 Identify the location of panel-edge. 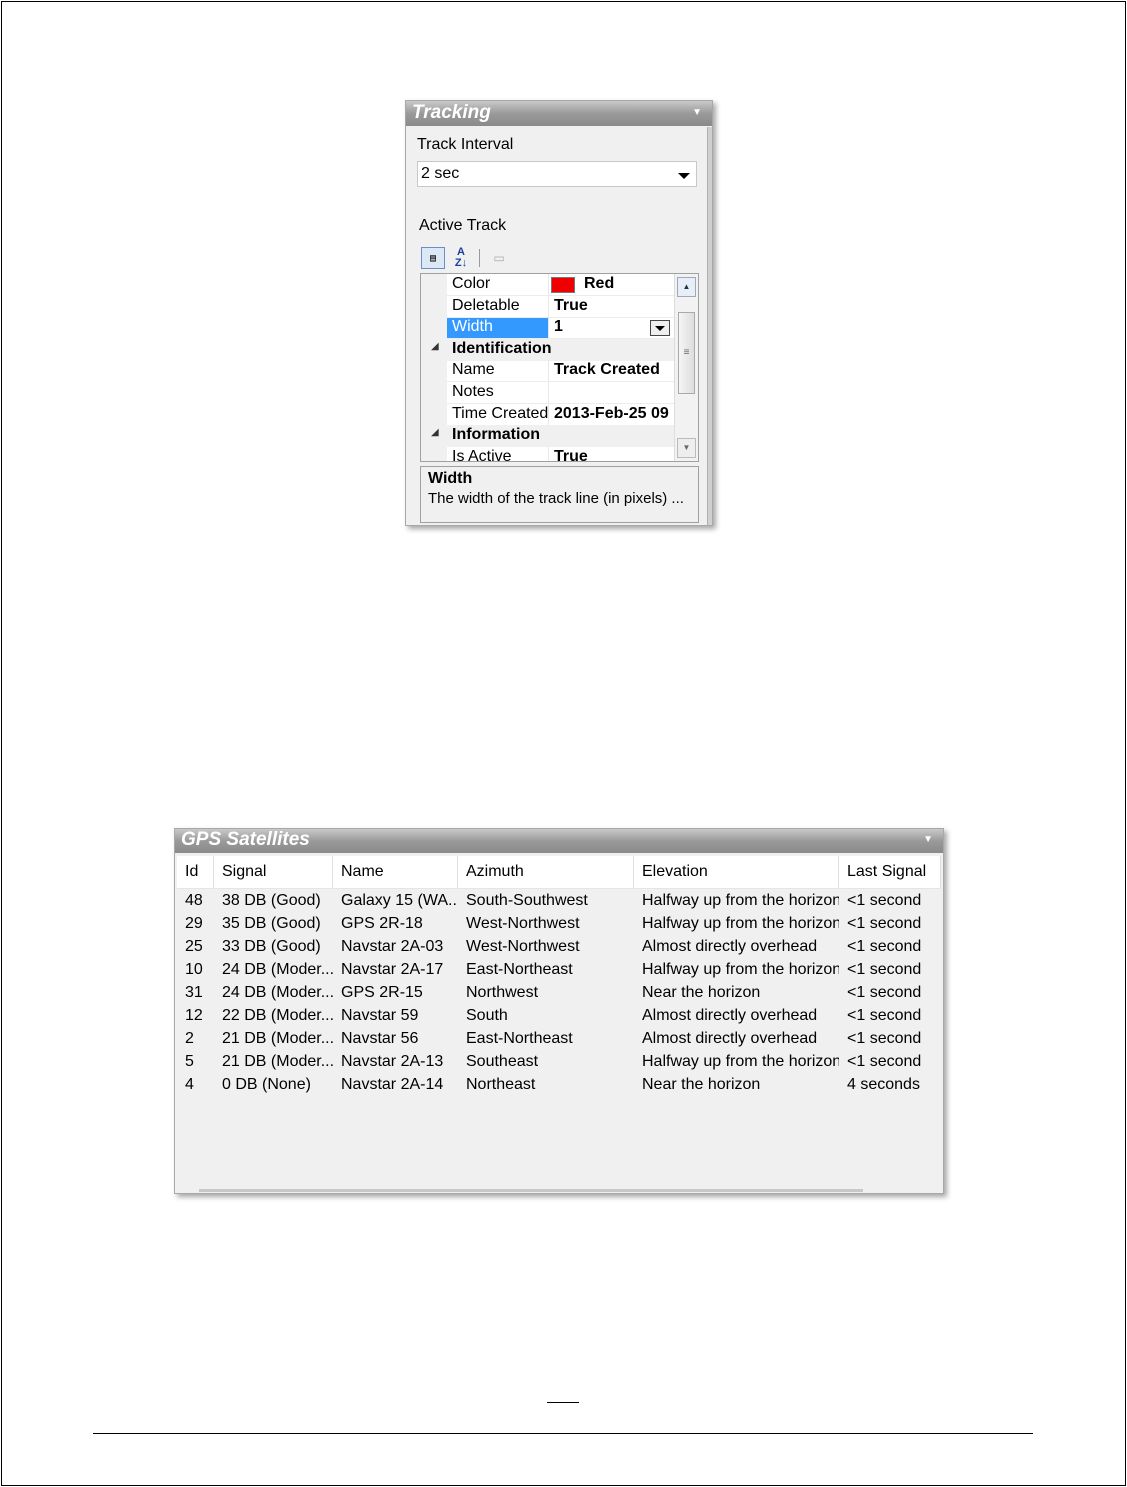
(709, 326).